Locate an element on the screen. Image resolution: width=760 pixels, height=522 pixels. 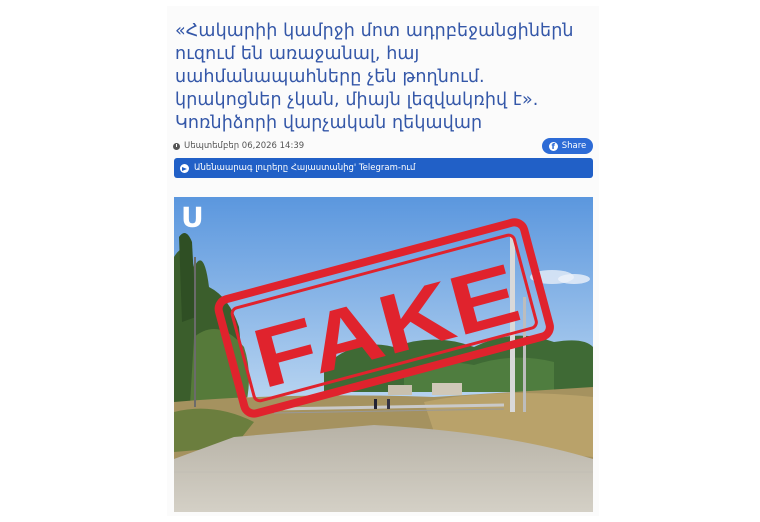
site-logo-letter: Ս is located at coordinates (191, 217).